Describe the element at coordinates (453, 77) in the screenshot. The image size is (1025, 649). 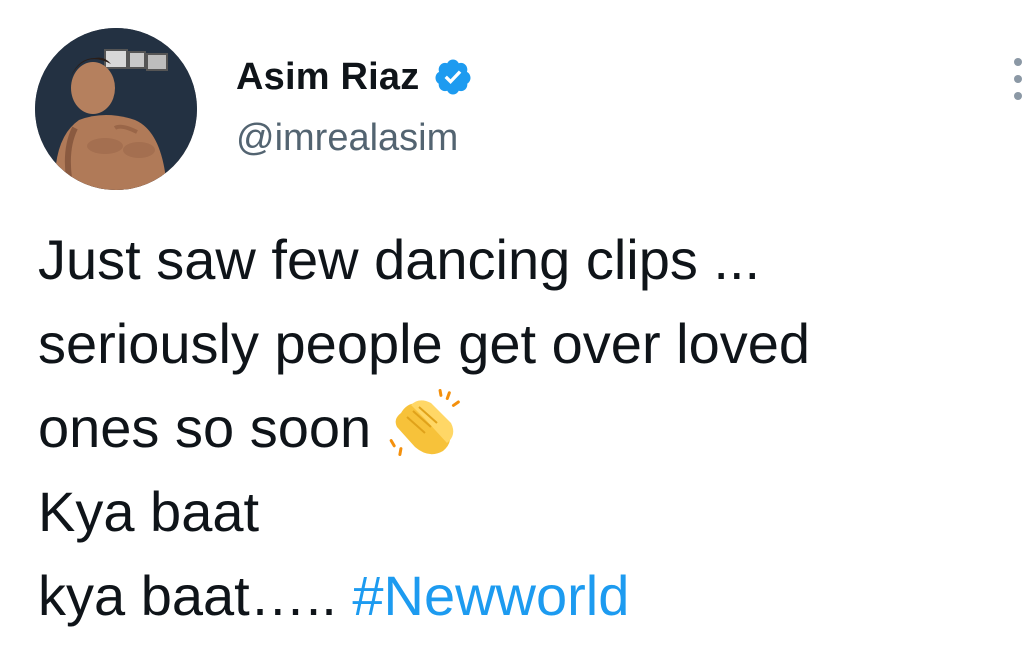
I see `verified-badge-icon` at that location.